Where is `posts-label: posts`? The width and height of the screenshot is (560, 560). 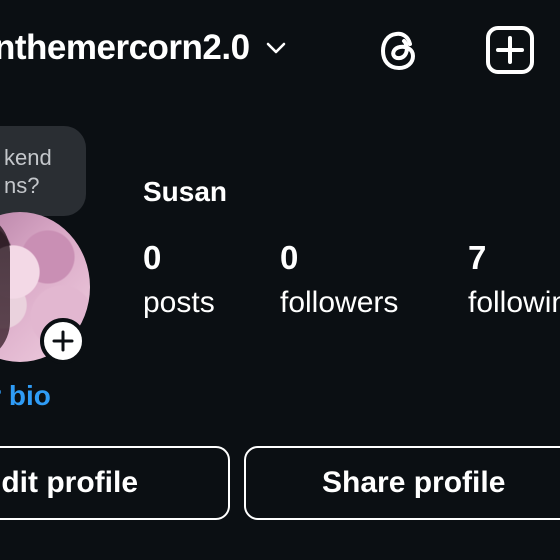 posts-label: posts is located at coordinates (179, 302).